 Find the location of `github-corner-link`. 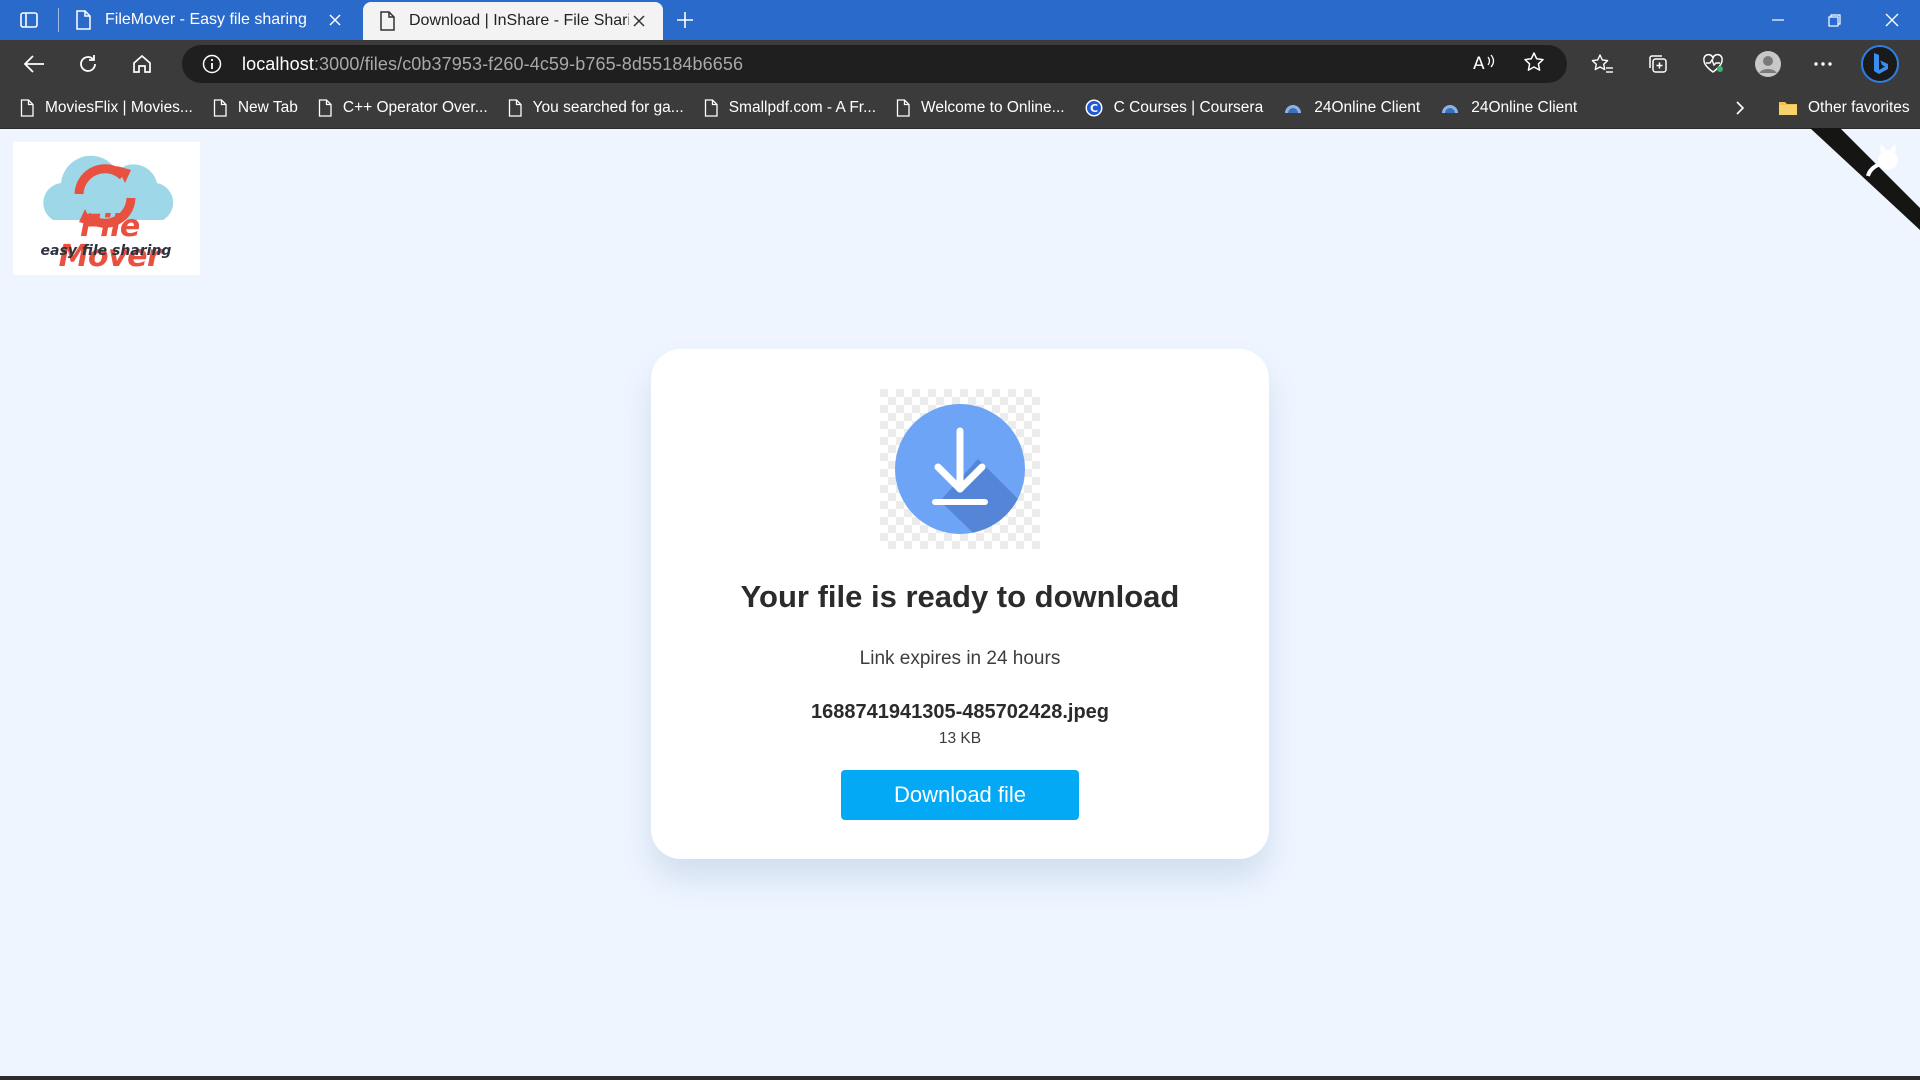

github-corner-link is located at coordinates (1865, 179).